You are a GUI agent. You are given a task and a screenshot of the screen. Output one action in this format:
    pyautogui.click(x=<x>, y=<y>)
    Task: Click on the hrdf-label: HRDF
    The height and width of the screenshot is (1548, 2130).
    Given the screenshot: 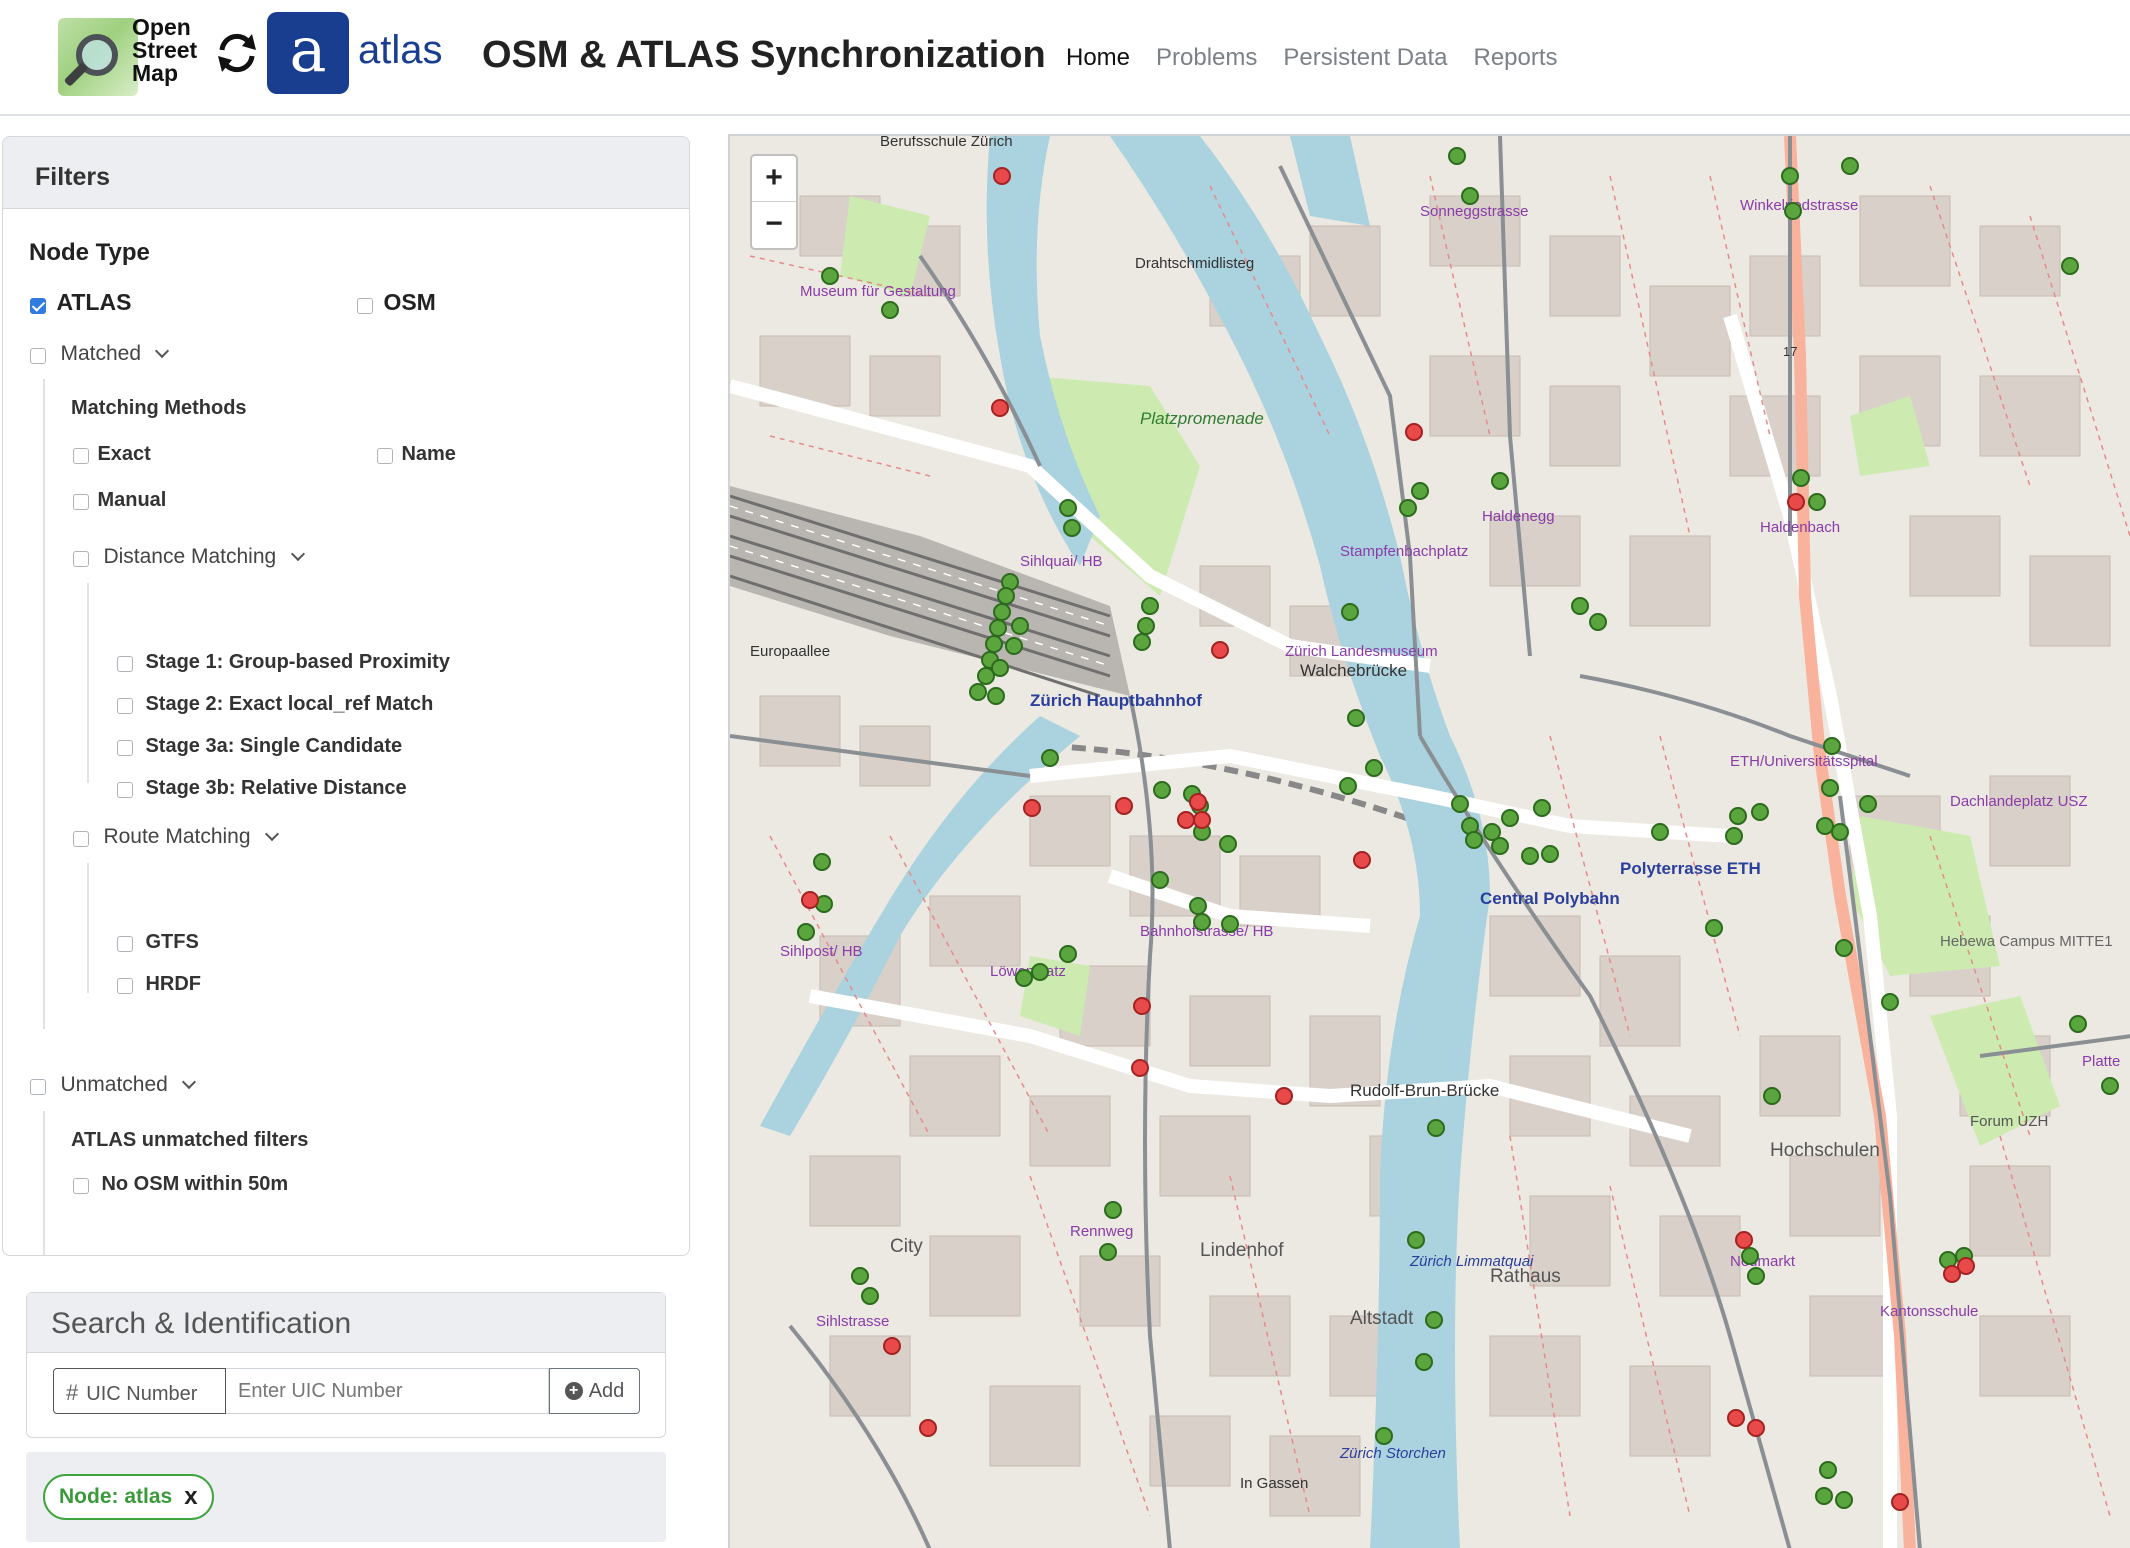 What is the action you would take?
    pyautogui.click(x=173, y=984)
    